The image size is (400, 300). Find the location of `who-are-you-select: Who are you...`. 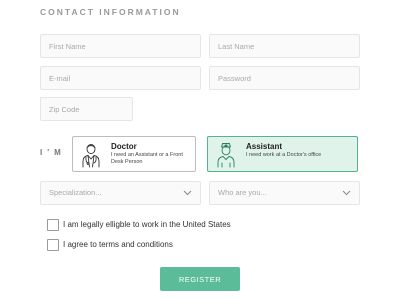

who-are-you-select: Who are you... is located at coordinates (284, 193).